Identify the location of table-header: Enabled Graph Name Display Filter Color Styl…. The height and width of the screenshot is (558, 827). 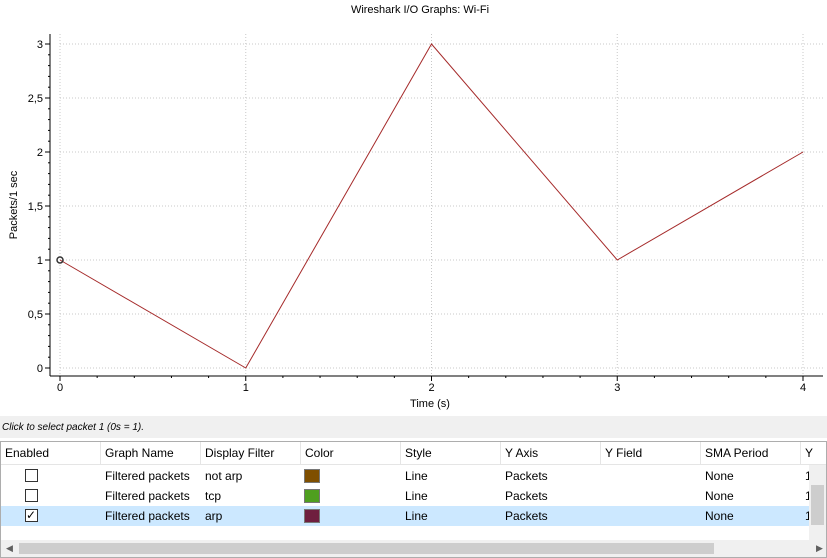
(413, 453).